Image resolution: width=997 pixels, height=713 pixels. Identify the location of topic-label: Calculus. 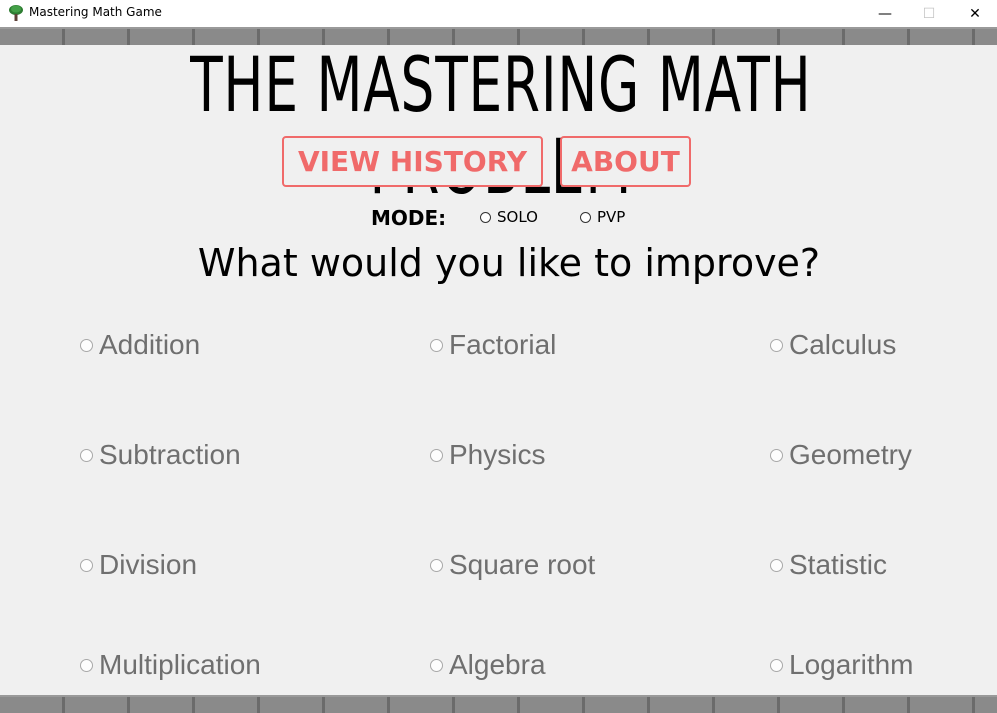
(843, 344).